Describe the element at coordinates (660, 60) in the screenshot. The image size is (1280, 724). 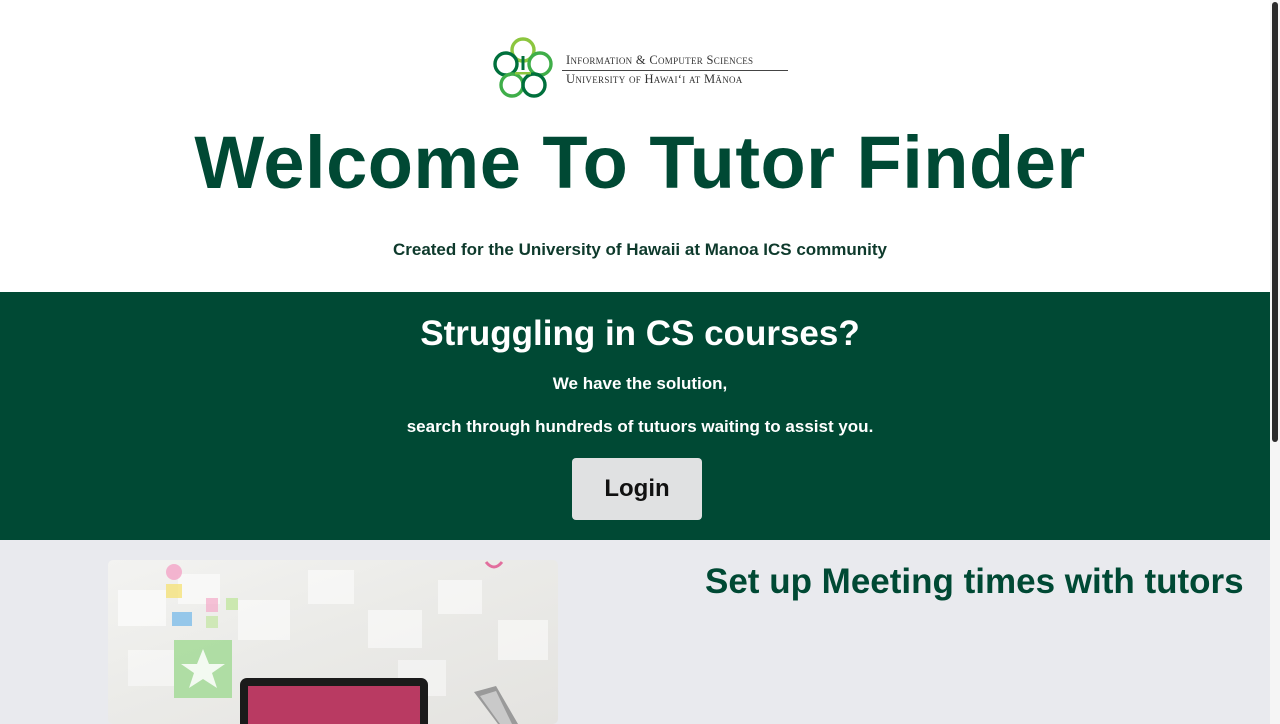
I see `logo-department-text: Information & Computer Sciences` at that location.